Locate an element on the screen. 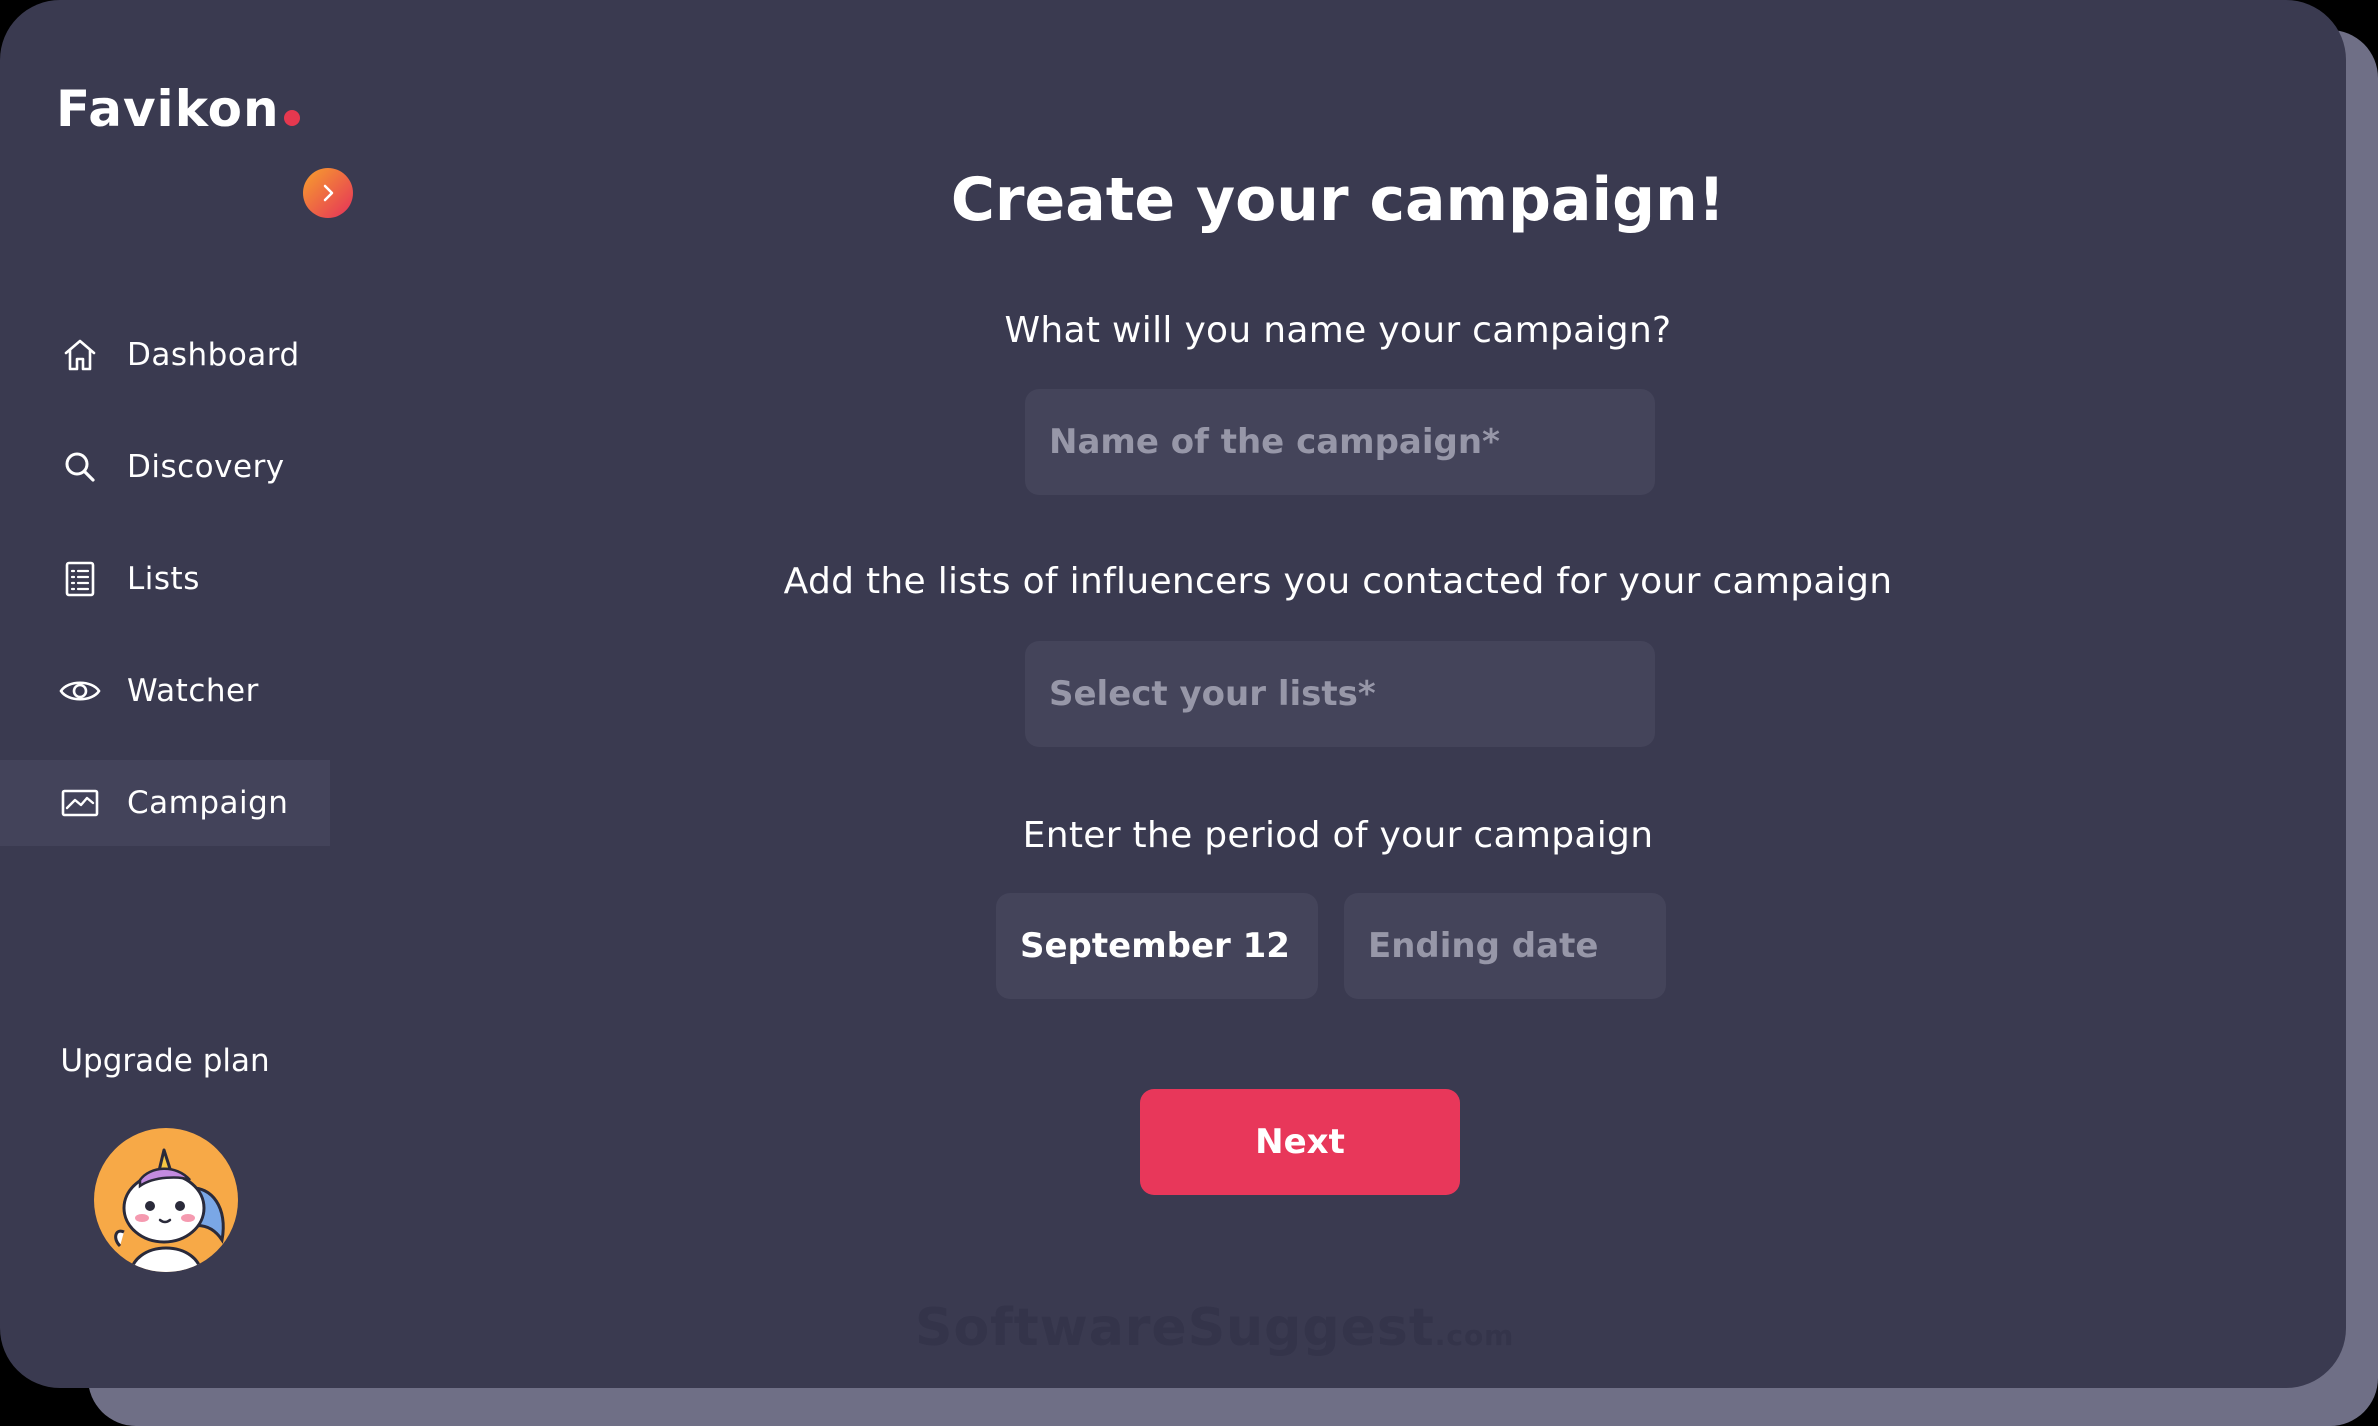 The height and width of the screenshot is (1426, 2378). next-button: Next is located at coordinates (1300, 1142).